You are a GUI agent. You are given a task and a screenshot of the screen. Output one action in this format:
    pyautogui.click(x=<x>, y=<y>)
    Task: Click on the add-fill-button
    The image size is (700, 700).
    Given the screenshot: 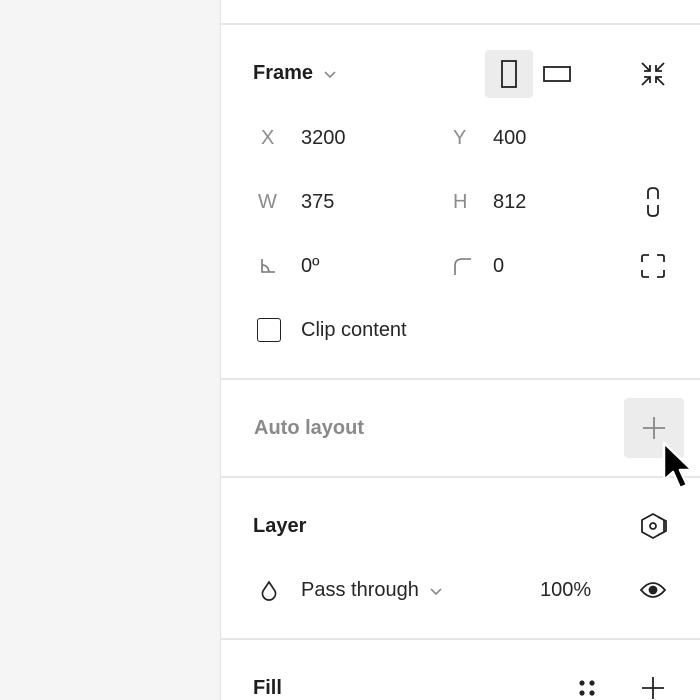 What is the action you would take?
    pyautogui.click(x=653, y=687)
    